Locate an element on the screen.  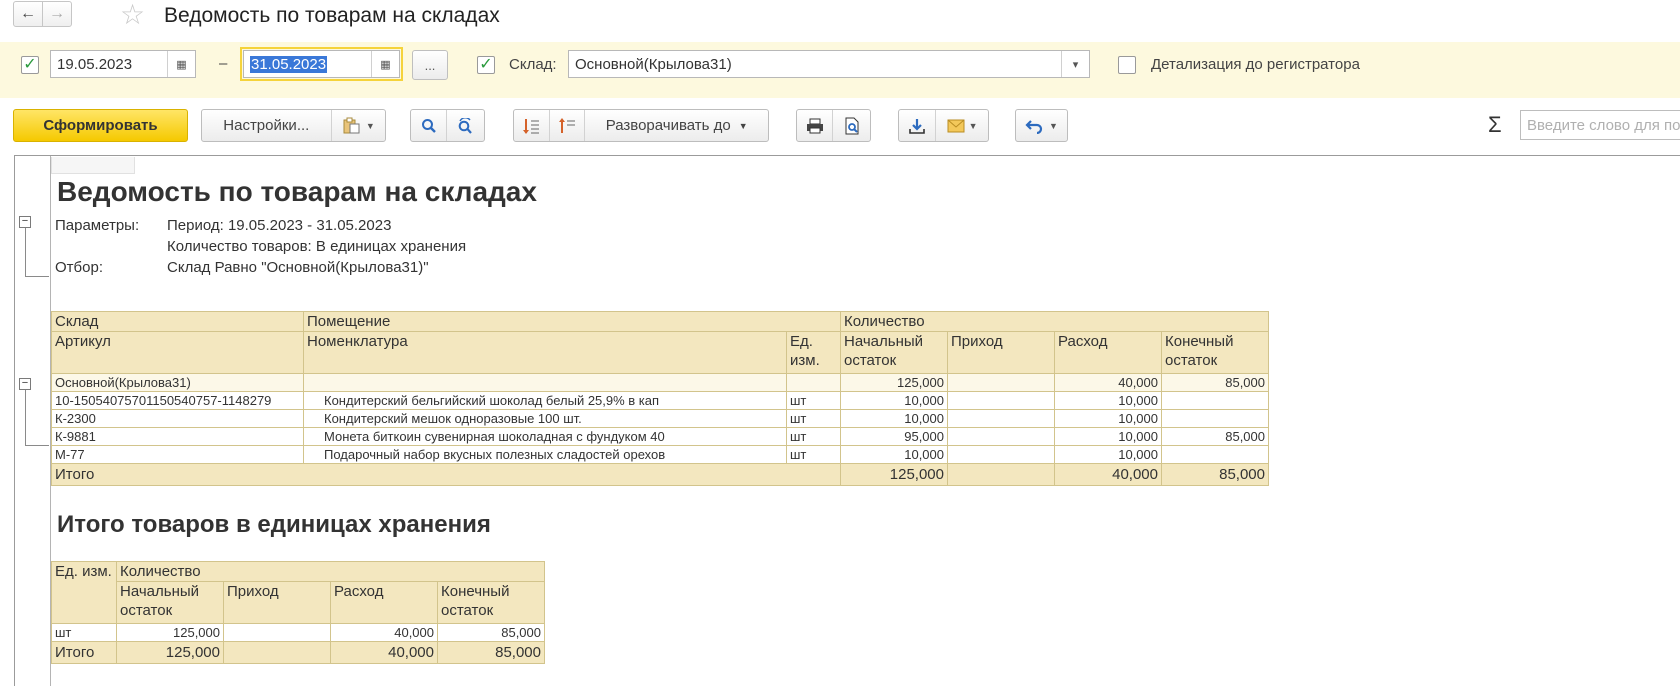
generate-button: Сформировать is located at coordinates (100, 125).